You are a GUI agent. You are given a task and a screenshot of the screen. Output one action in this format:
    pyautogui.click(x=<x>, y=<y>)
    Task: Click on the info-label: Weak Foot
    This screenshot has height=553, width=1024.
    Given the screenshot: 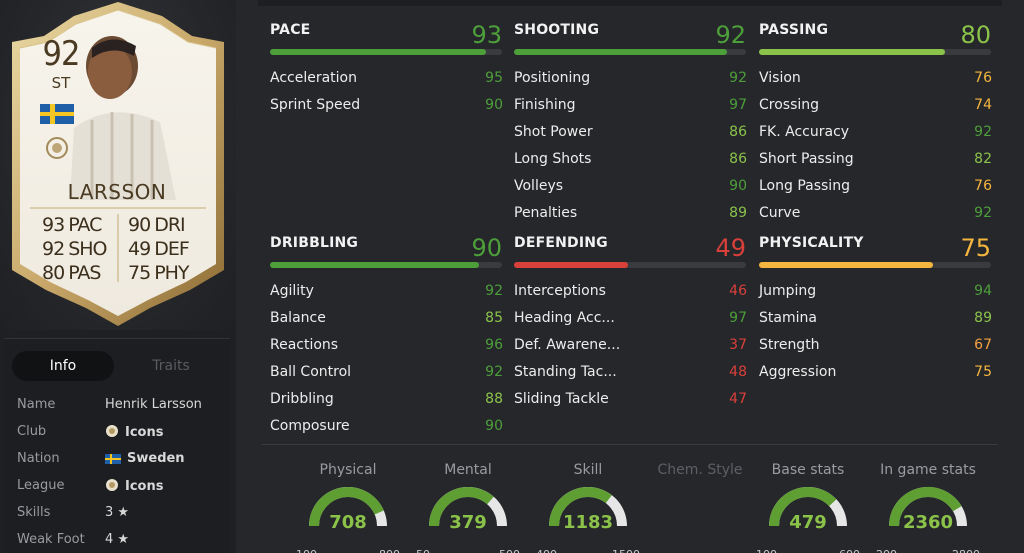 What is the action you would take?
    pyautogui.click(x=51, y=539)
    